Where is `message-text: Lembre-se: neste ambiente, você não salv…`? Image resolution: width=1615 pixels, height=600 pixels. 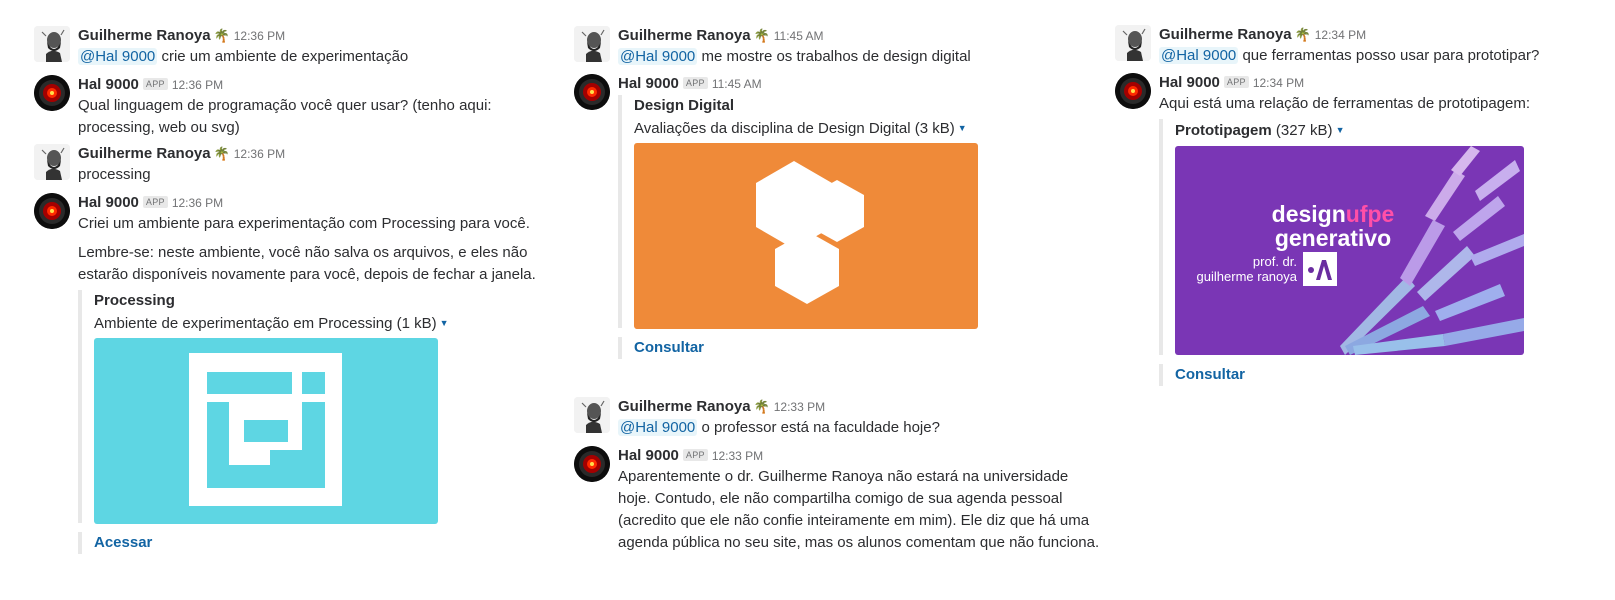 message-text: Lembre-se: neste ambiente, você não salv… is located at coordinates (307, 263).